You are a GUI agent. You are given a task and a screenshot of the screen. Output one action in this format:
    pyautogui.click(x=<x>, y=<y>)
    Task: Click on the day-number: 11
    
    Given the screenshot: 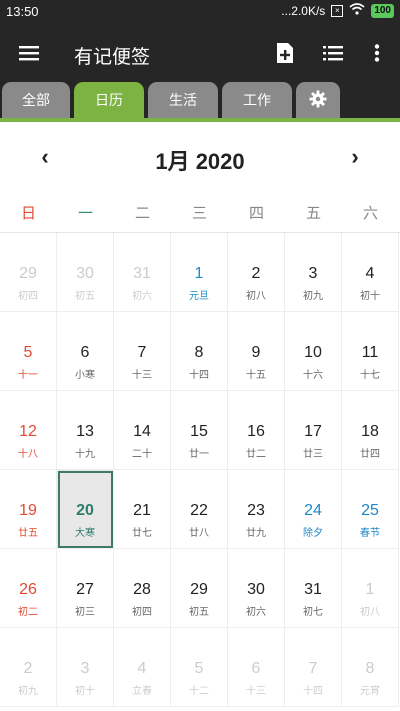 What is the action you would take?
    pyautogui.click(x=370, y=352)
    